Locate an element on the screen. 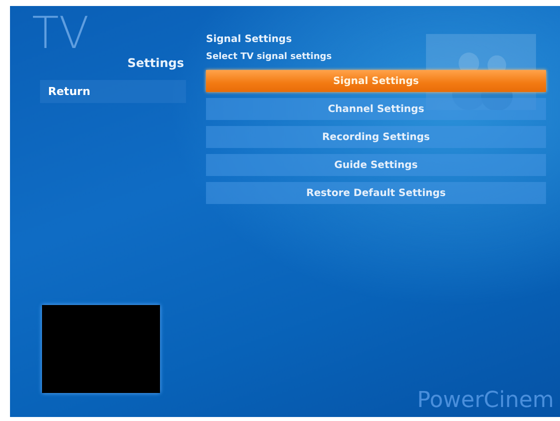 Image resolution: width=560 pixels, height=421 pixels. menu-item: Restore Default Settings is located at coordinates (376, 193).